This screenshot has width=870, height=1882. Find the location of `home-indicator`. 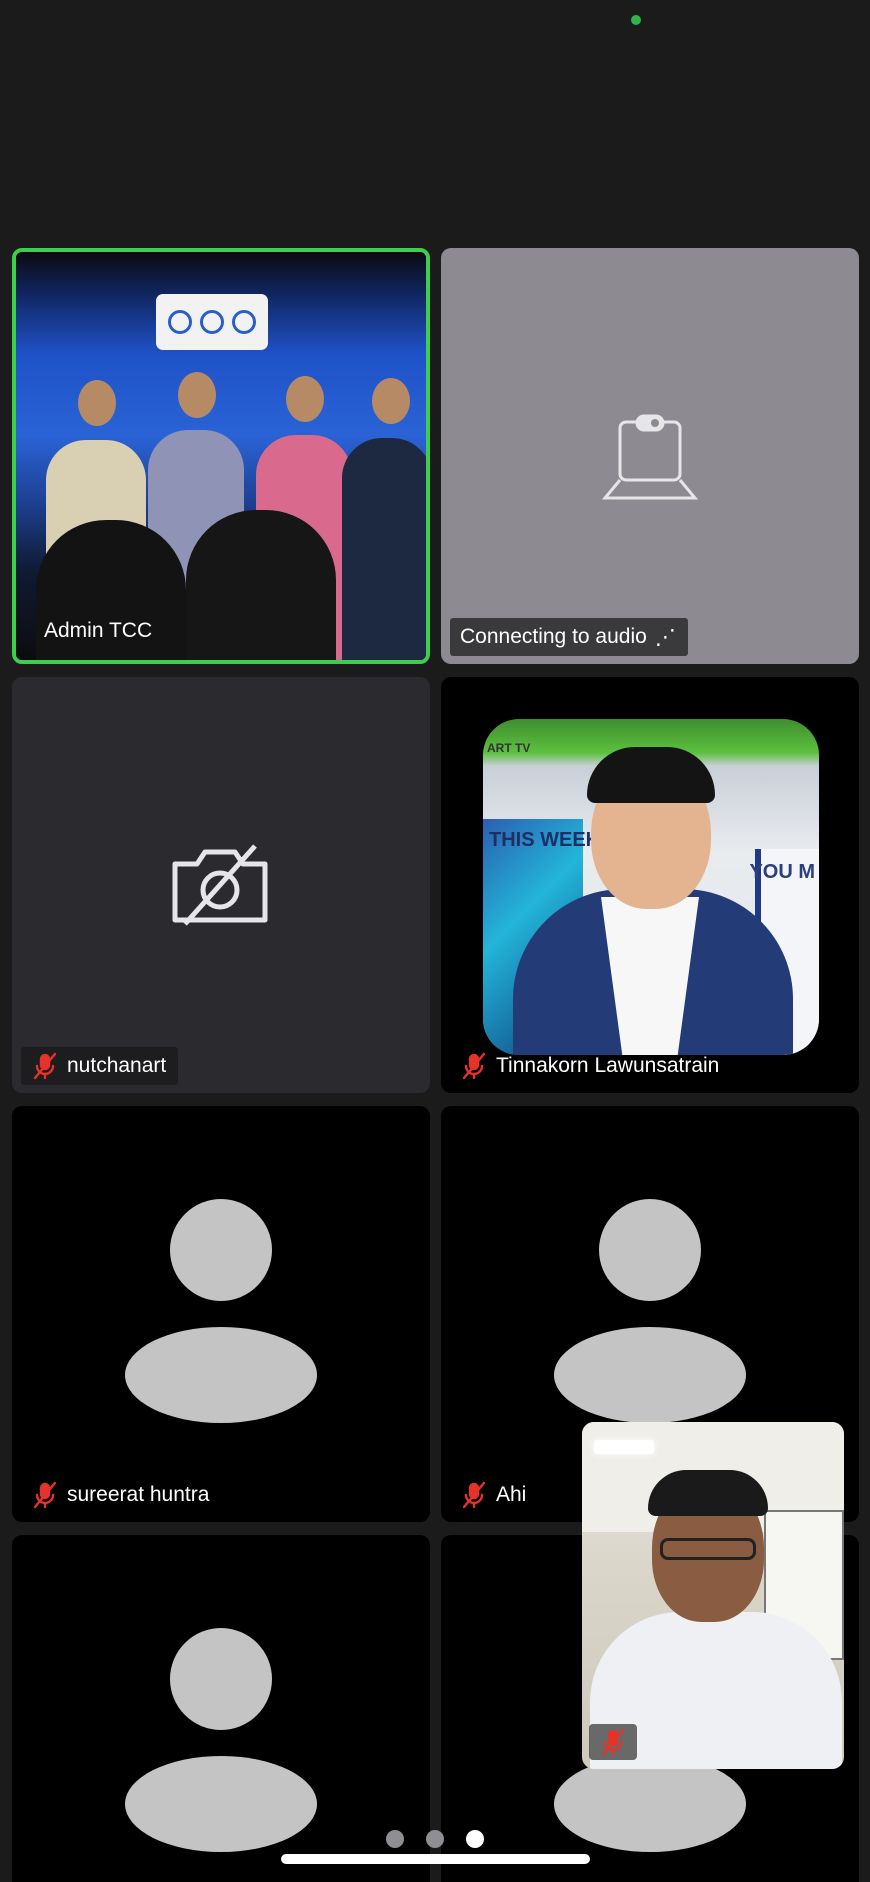

home-indicator is located at coordinates (435, 1859).